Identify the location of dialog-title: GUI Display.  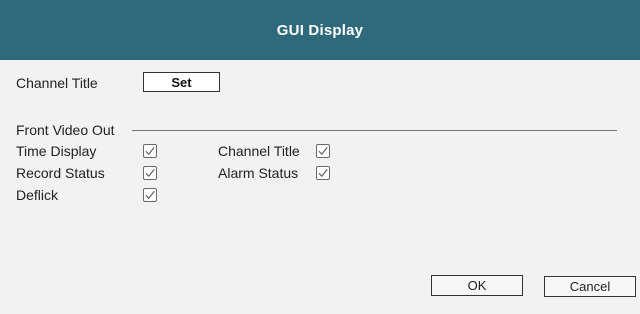
(320, 30).